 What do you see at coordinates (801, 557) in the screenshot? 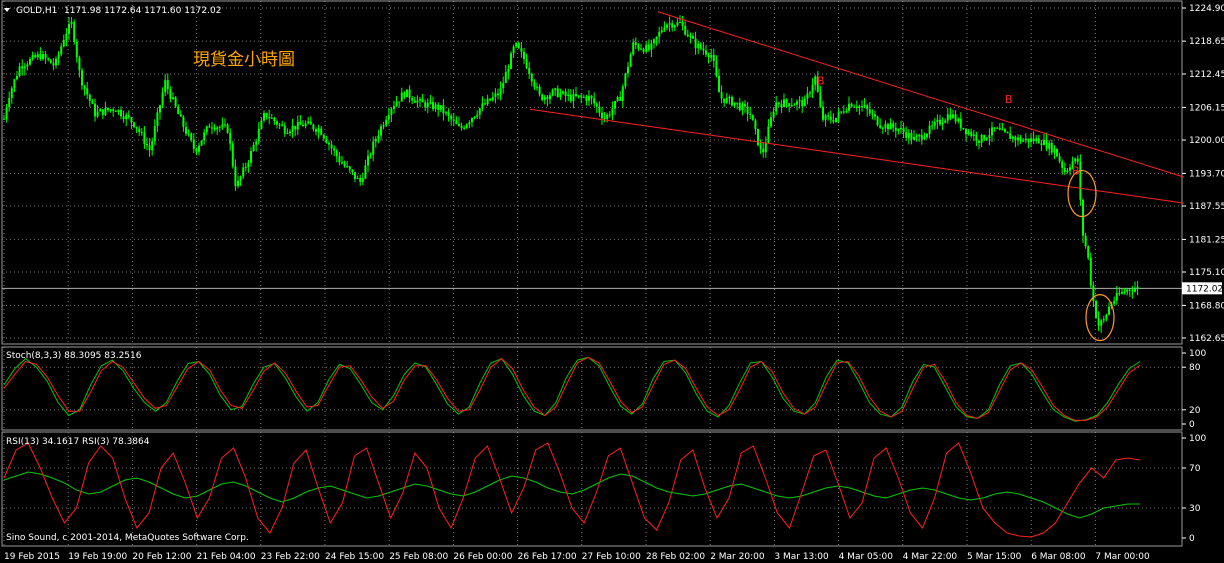
I see `x-tick-label: 3 Mar 13:00` at bounding box center [801, 557].